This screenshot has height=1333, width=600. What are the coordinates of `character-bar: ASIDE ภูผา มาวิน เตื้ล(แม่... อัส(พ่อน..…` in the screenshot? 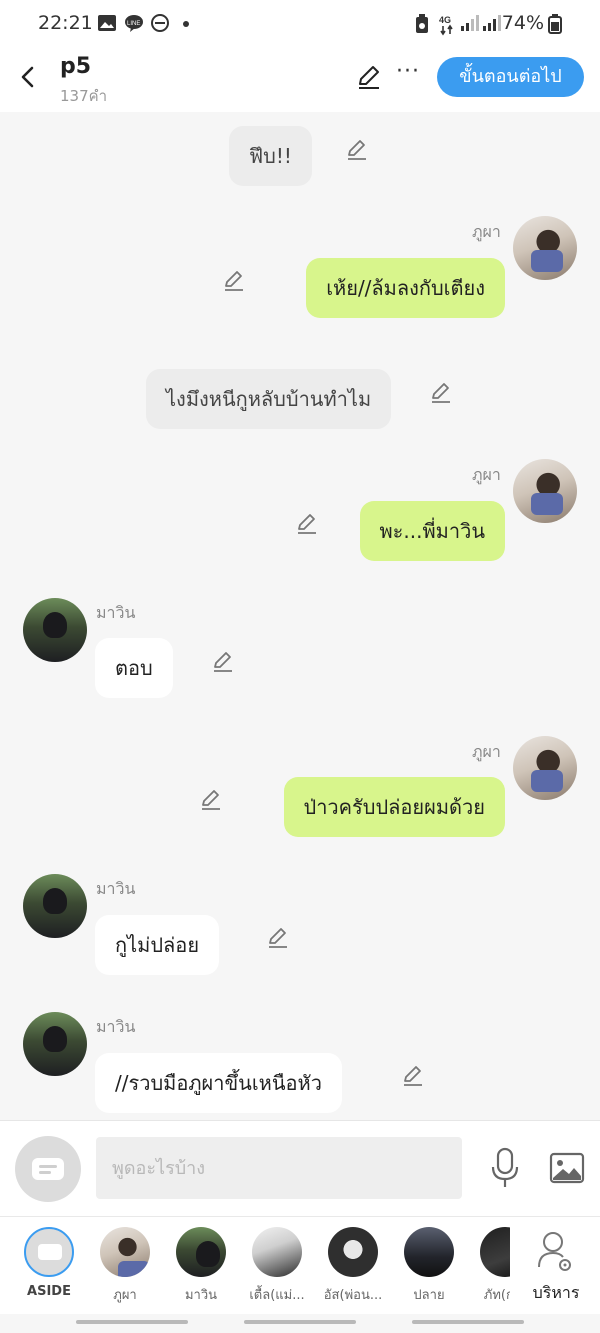 It's located at (300, 1265).